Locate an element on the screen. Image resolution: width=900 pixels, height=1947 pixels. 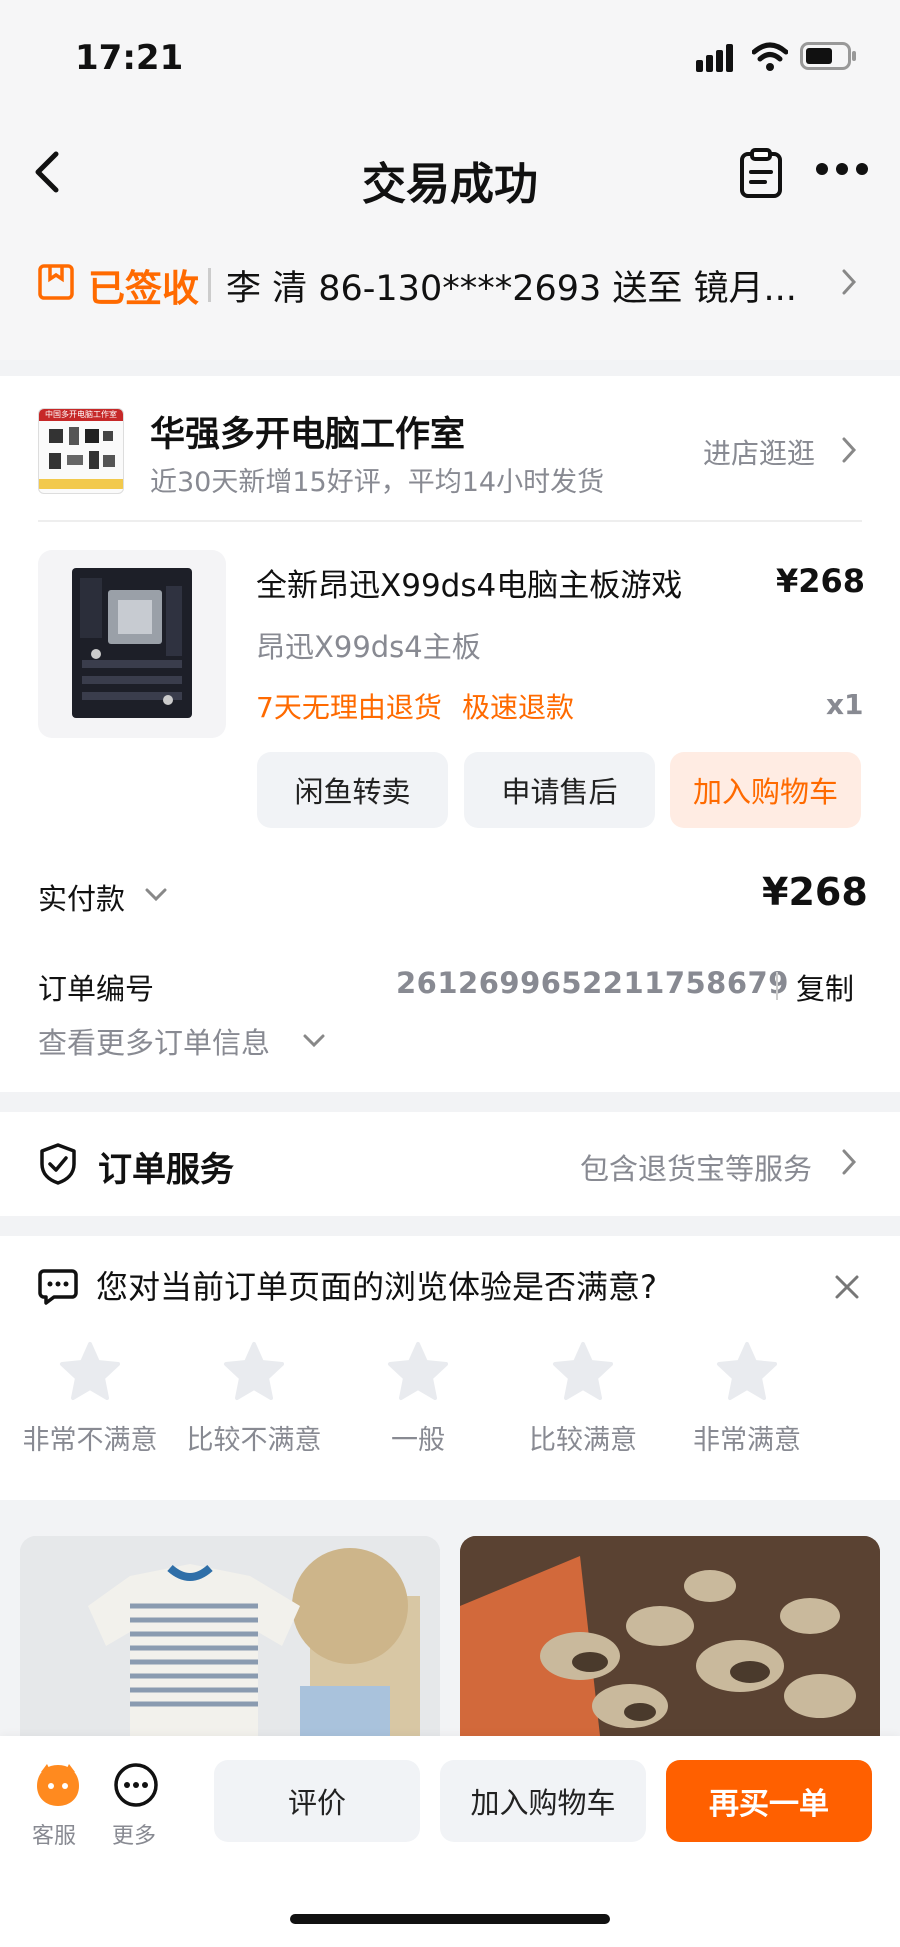
more-label: 更多 is located at coordinates (134, 1836).